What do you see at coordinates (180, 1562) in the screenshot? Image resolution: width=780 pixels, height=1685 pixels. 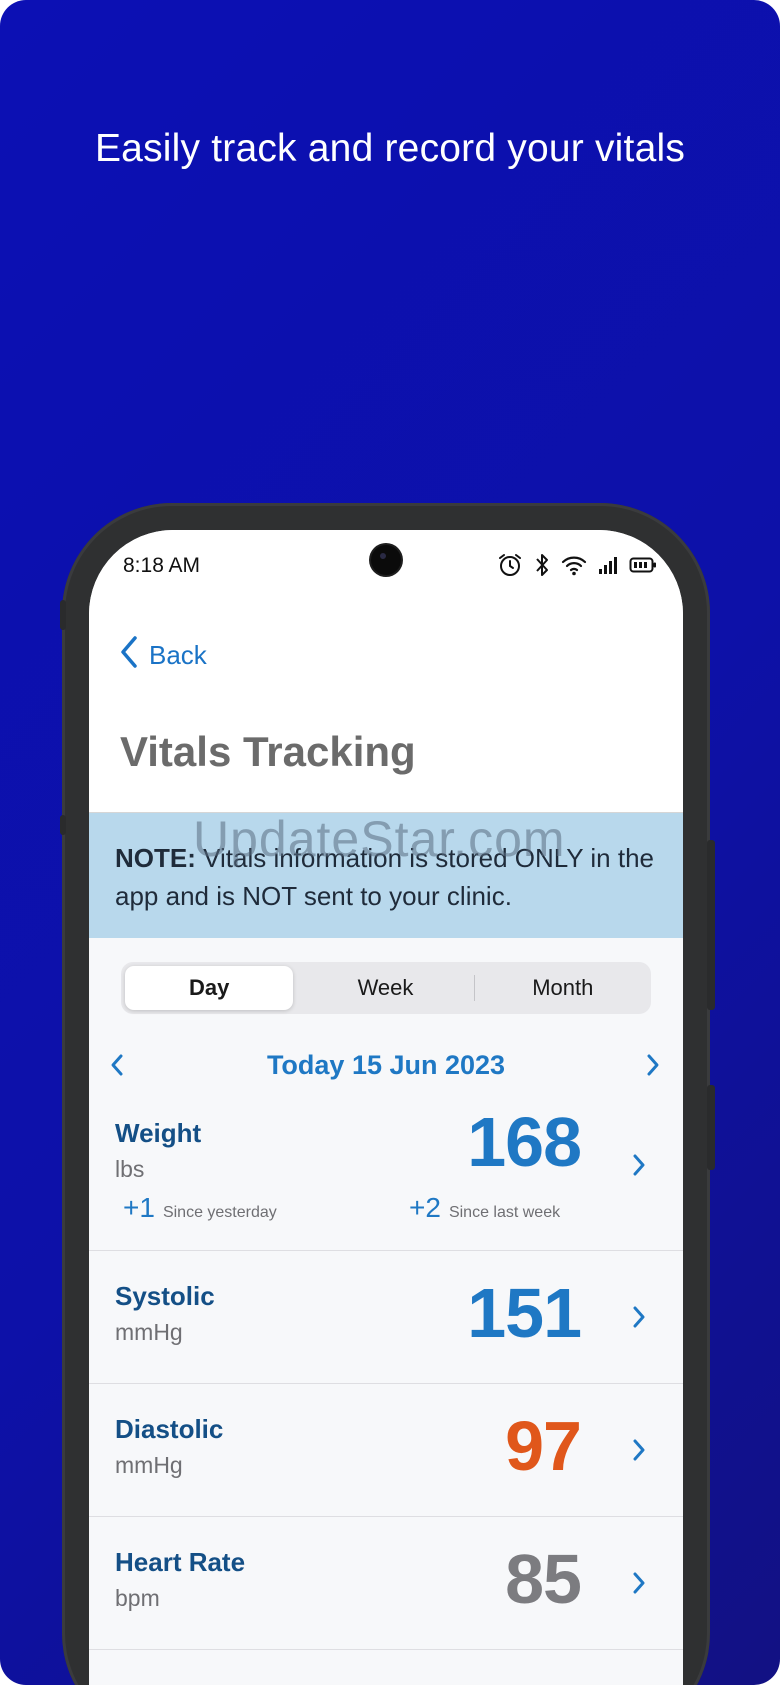 I see `vital-name: Heart Rate` at bounding box center [180, 1562].